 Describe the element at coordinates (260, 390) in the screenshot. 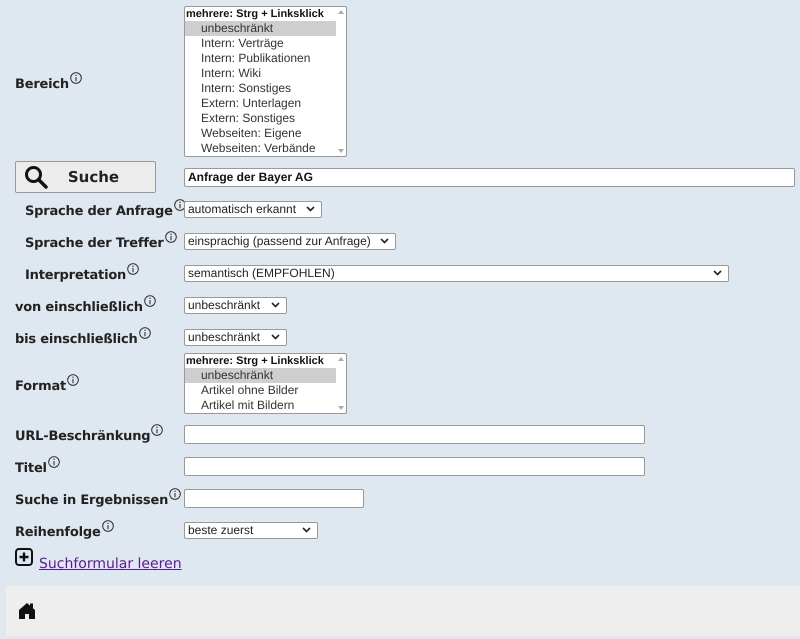

I see `listbox-option: Artikel ohne Bilder` at that location.